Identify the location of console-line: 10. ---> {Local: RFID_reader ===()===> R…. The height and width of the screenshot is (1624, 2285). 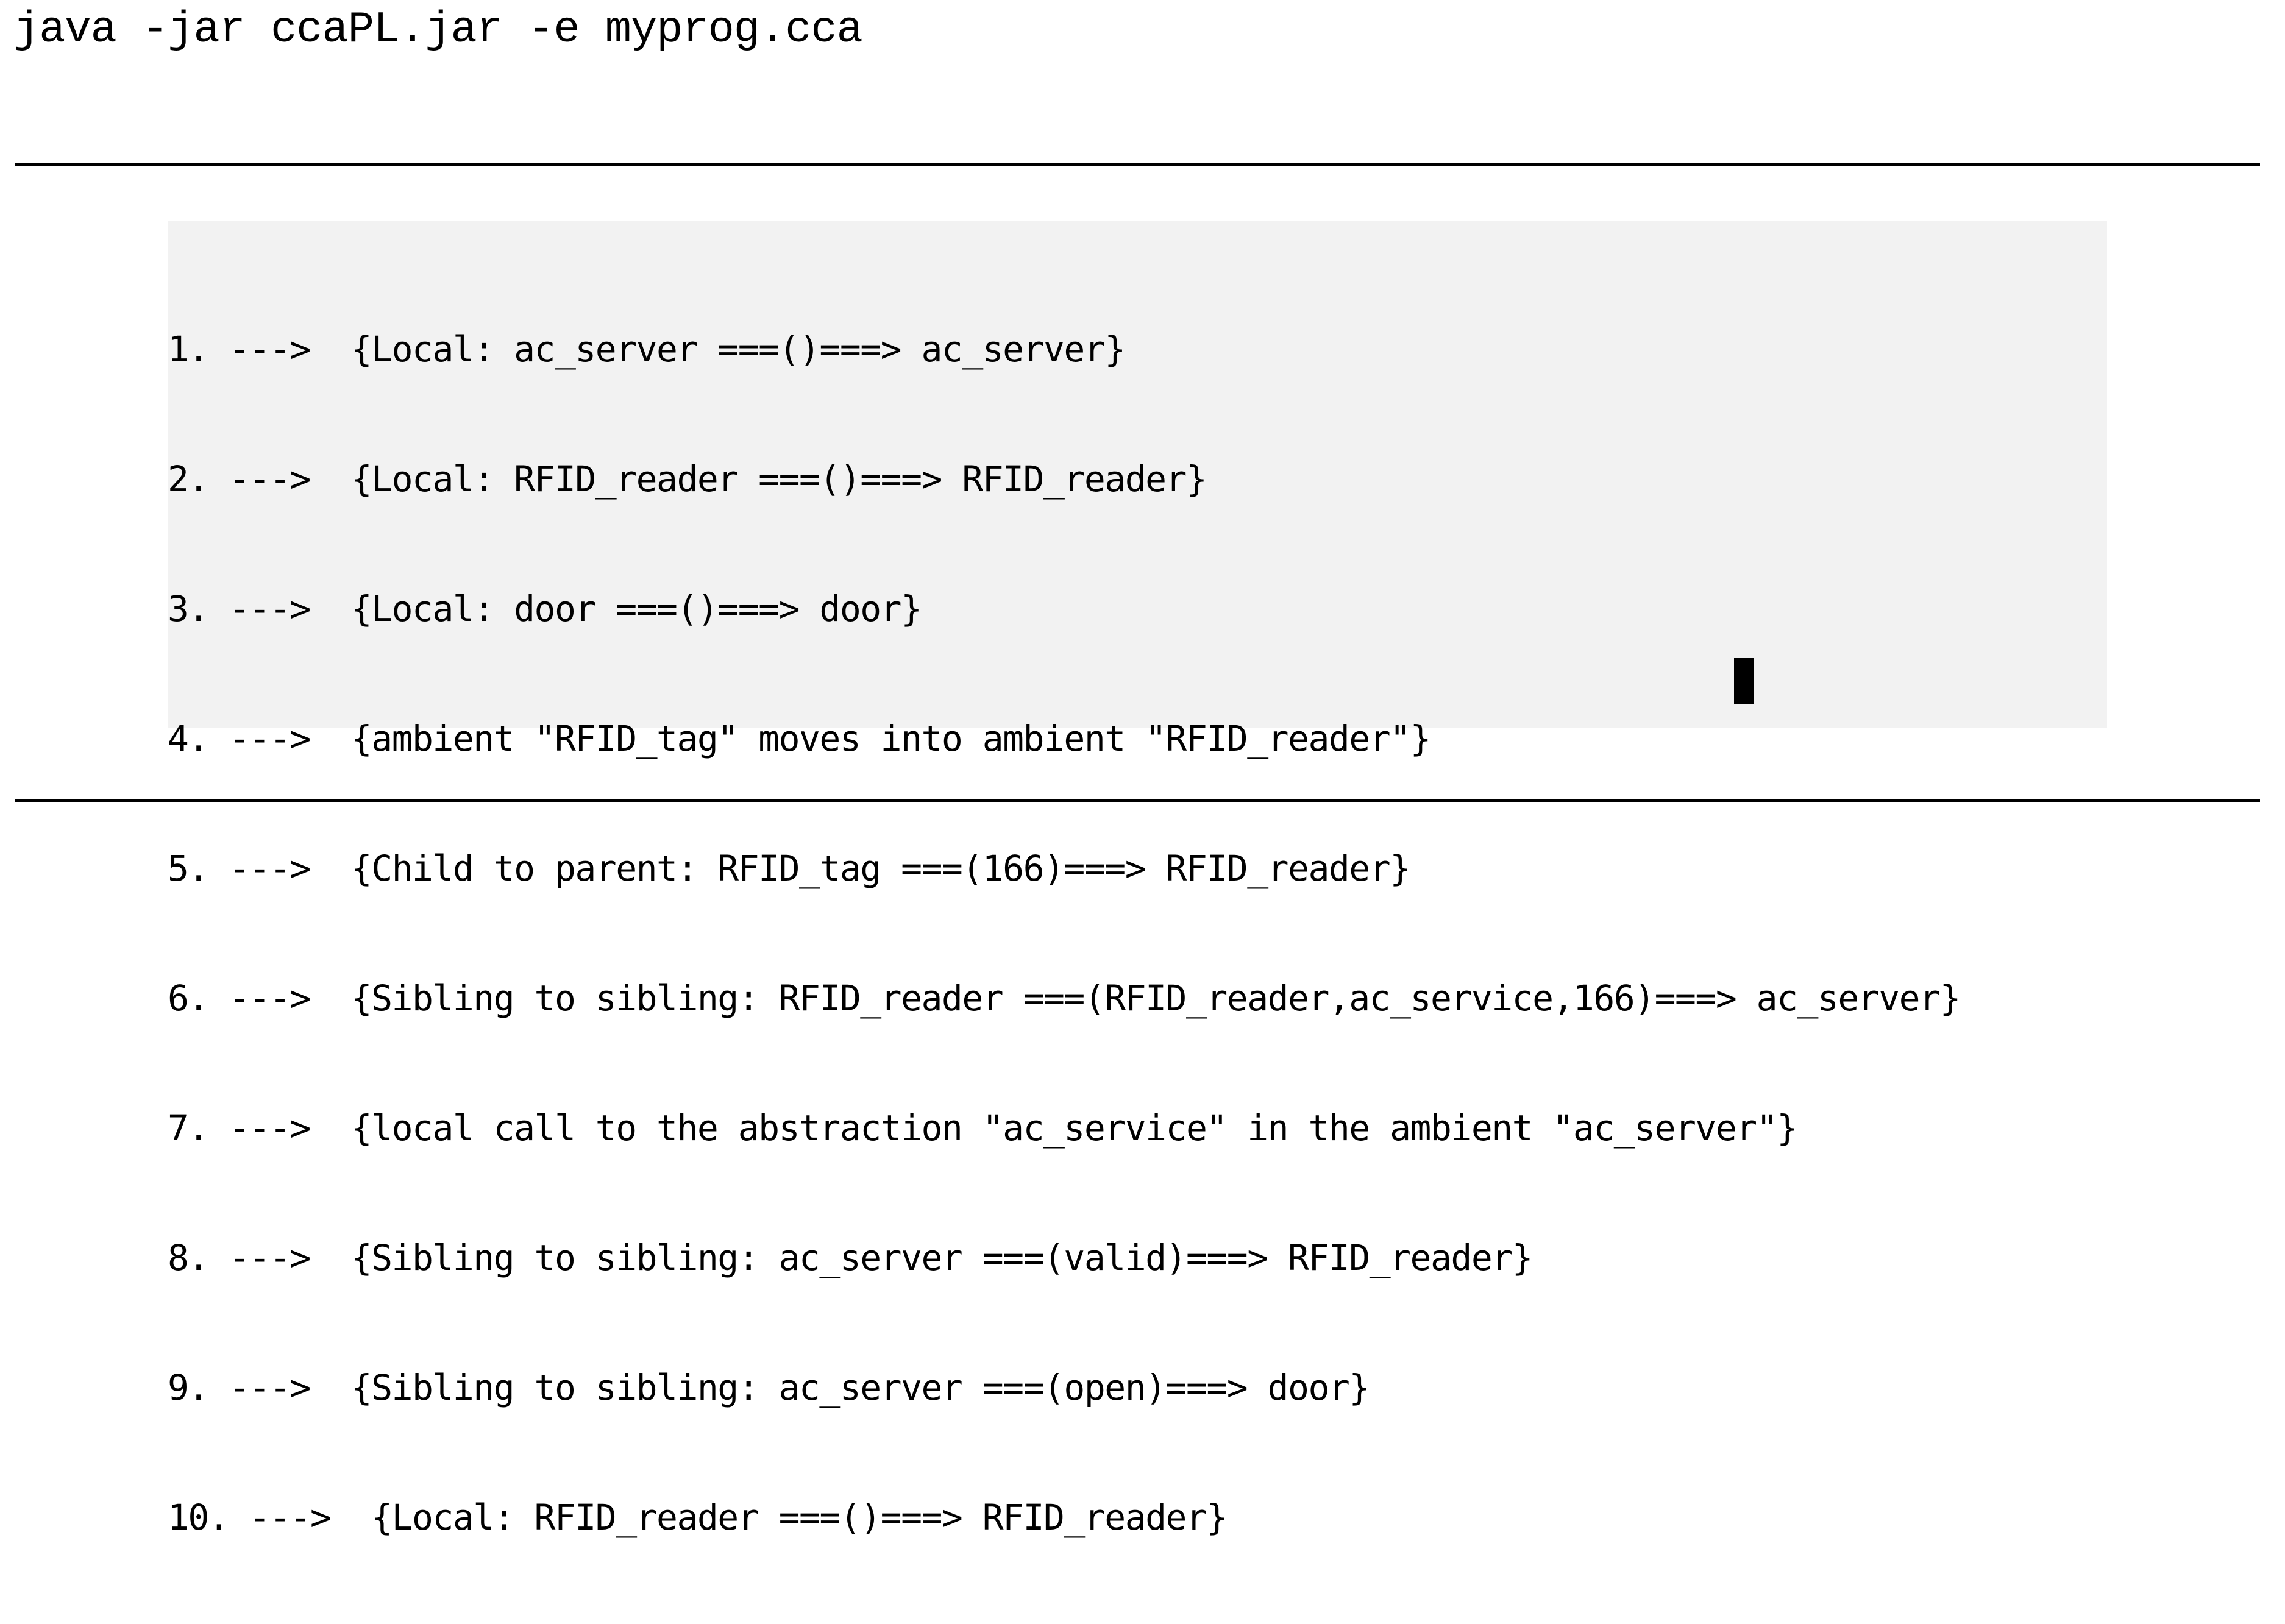
(698, 1517).